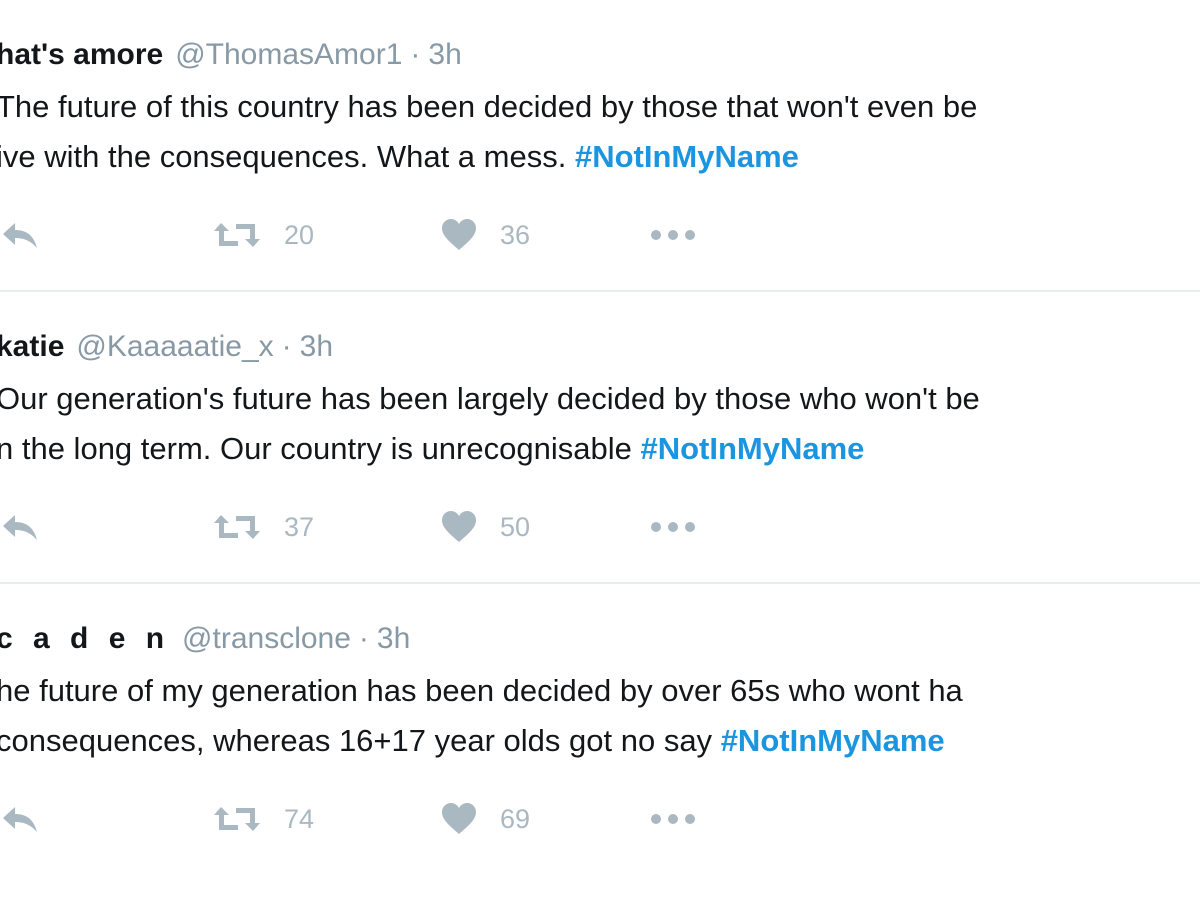 The height and width of the screenshot is (900, 1200). What do you see at coordinates (263, 819) in the screenshot?
I see `retweet-button: 74` at bounding box center [263, 819].